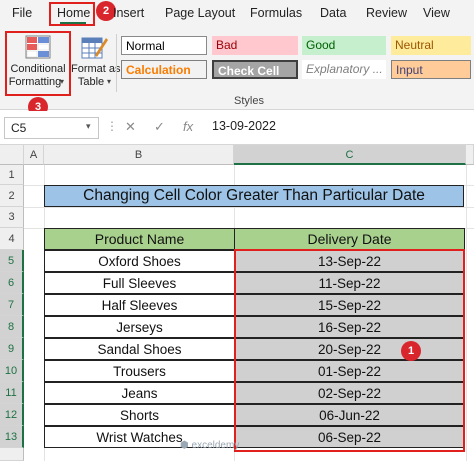  I want to click on conditional-formatting-highlight, so click(38, 63).